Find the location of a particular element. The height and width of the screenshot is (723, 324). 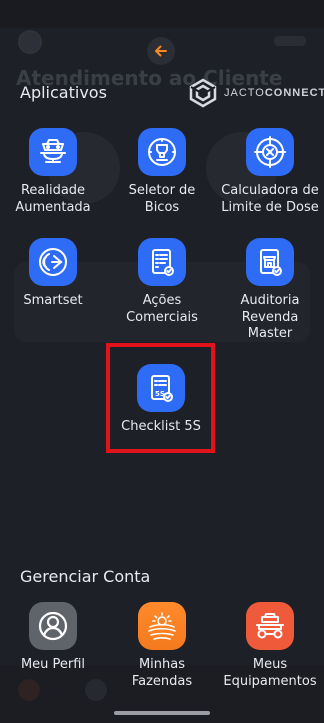

status-bar is located at coordinates (162, 14).